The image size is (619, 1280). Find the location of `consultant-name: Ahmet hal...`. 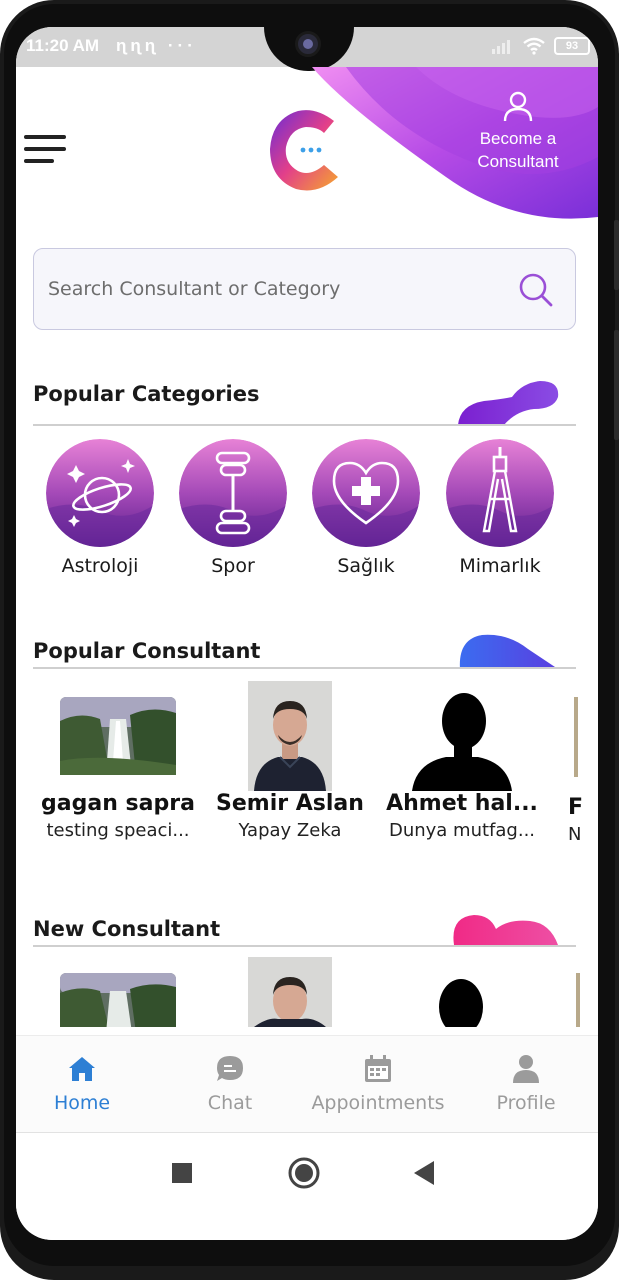

consultant-name: Ahmet hal... is located at coordinates (462, 803).